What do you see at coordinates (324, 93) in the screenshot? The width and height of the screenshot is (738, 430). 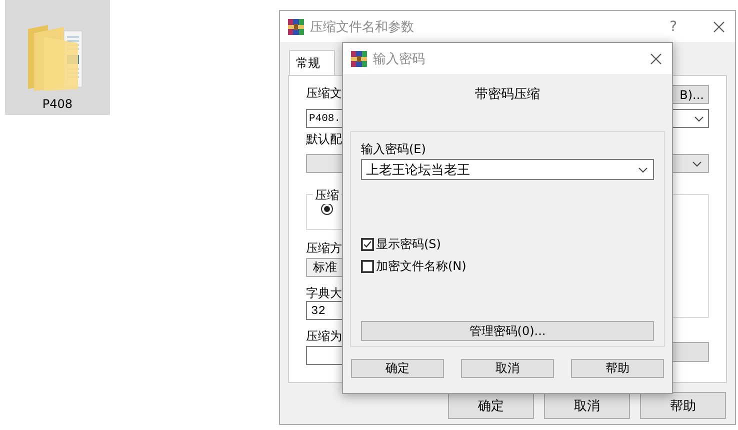 I see `field-label: 压缩文` at bounding box center [324, 93].